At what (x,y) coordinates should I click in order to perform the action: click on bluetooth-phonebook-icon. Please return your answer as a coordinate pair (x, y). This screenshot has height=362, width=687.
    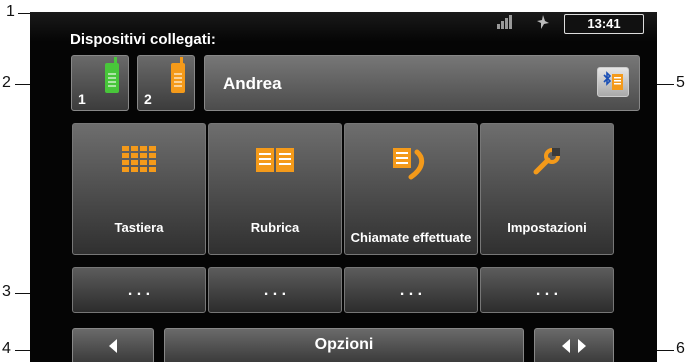
    Looking at the image, I should click on (613, 80).